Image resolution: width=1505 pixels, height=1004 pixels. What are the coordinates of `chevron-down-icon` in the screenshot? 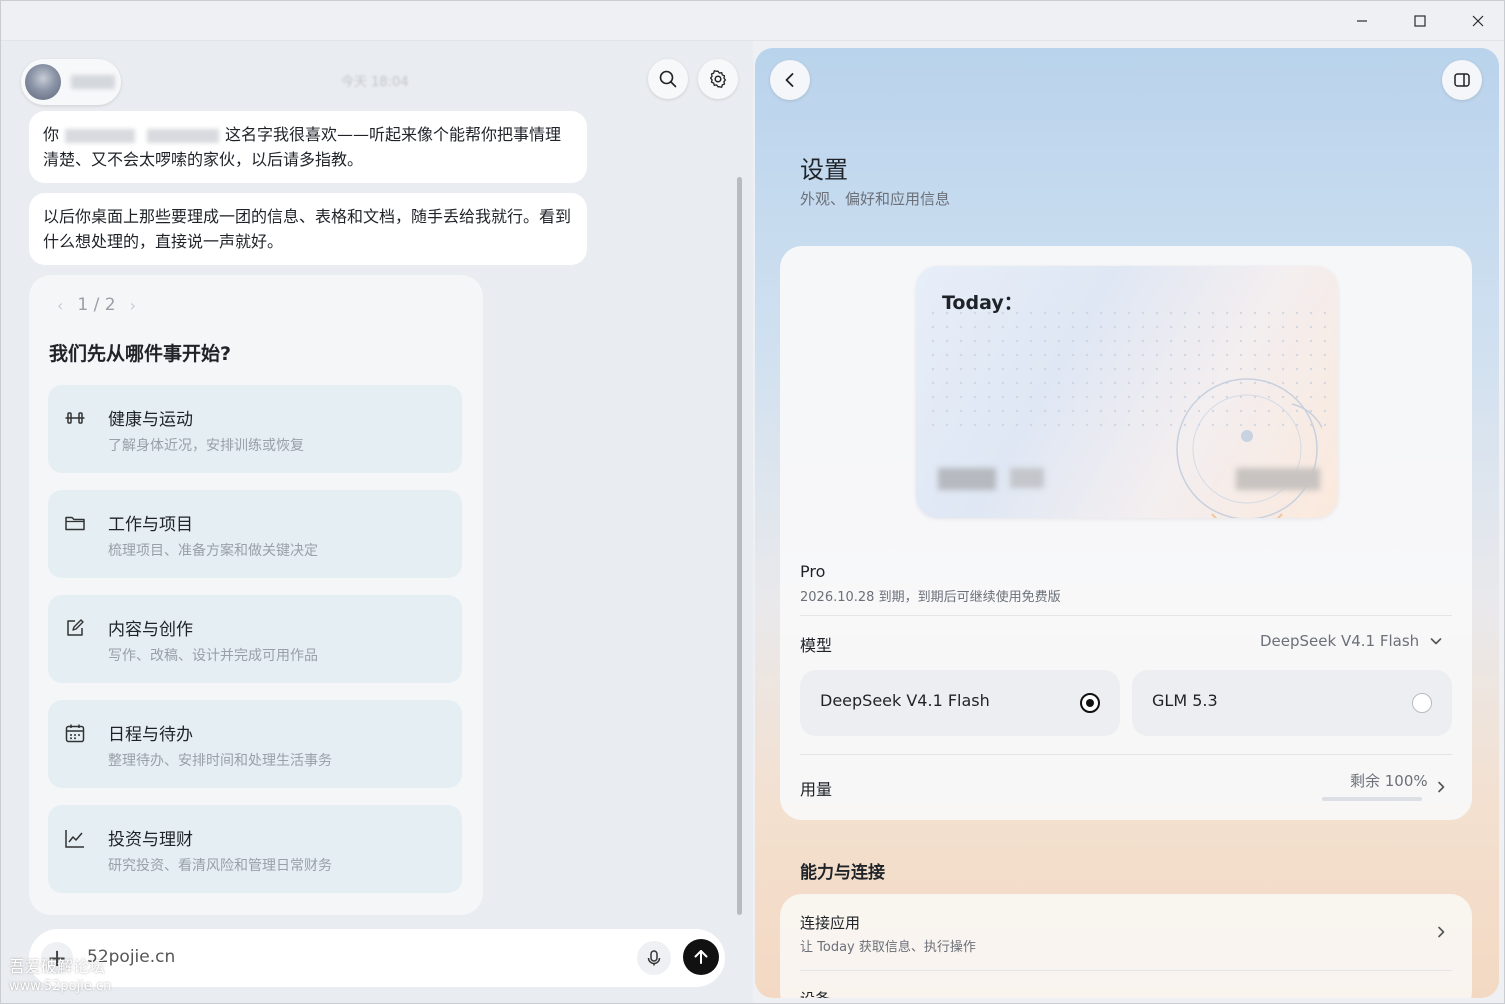 It's located at (1436, 641).